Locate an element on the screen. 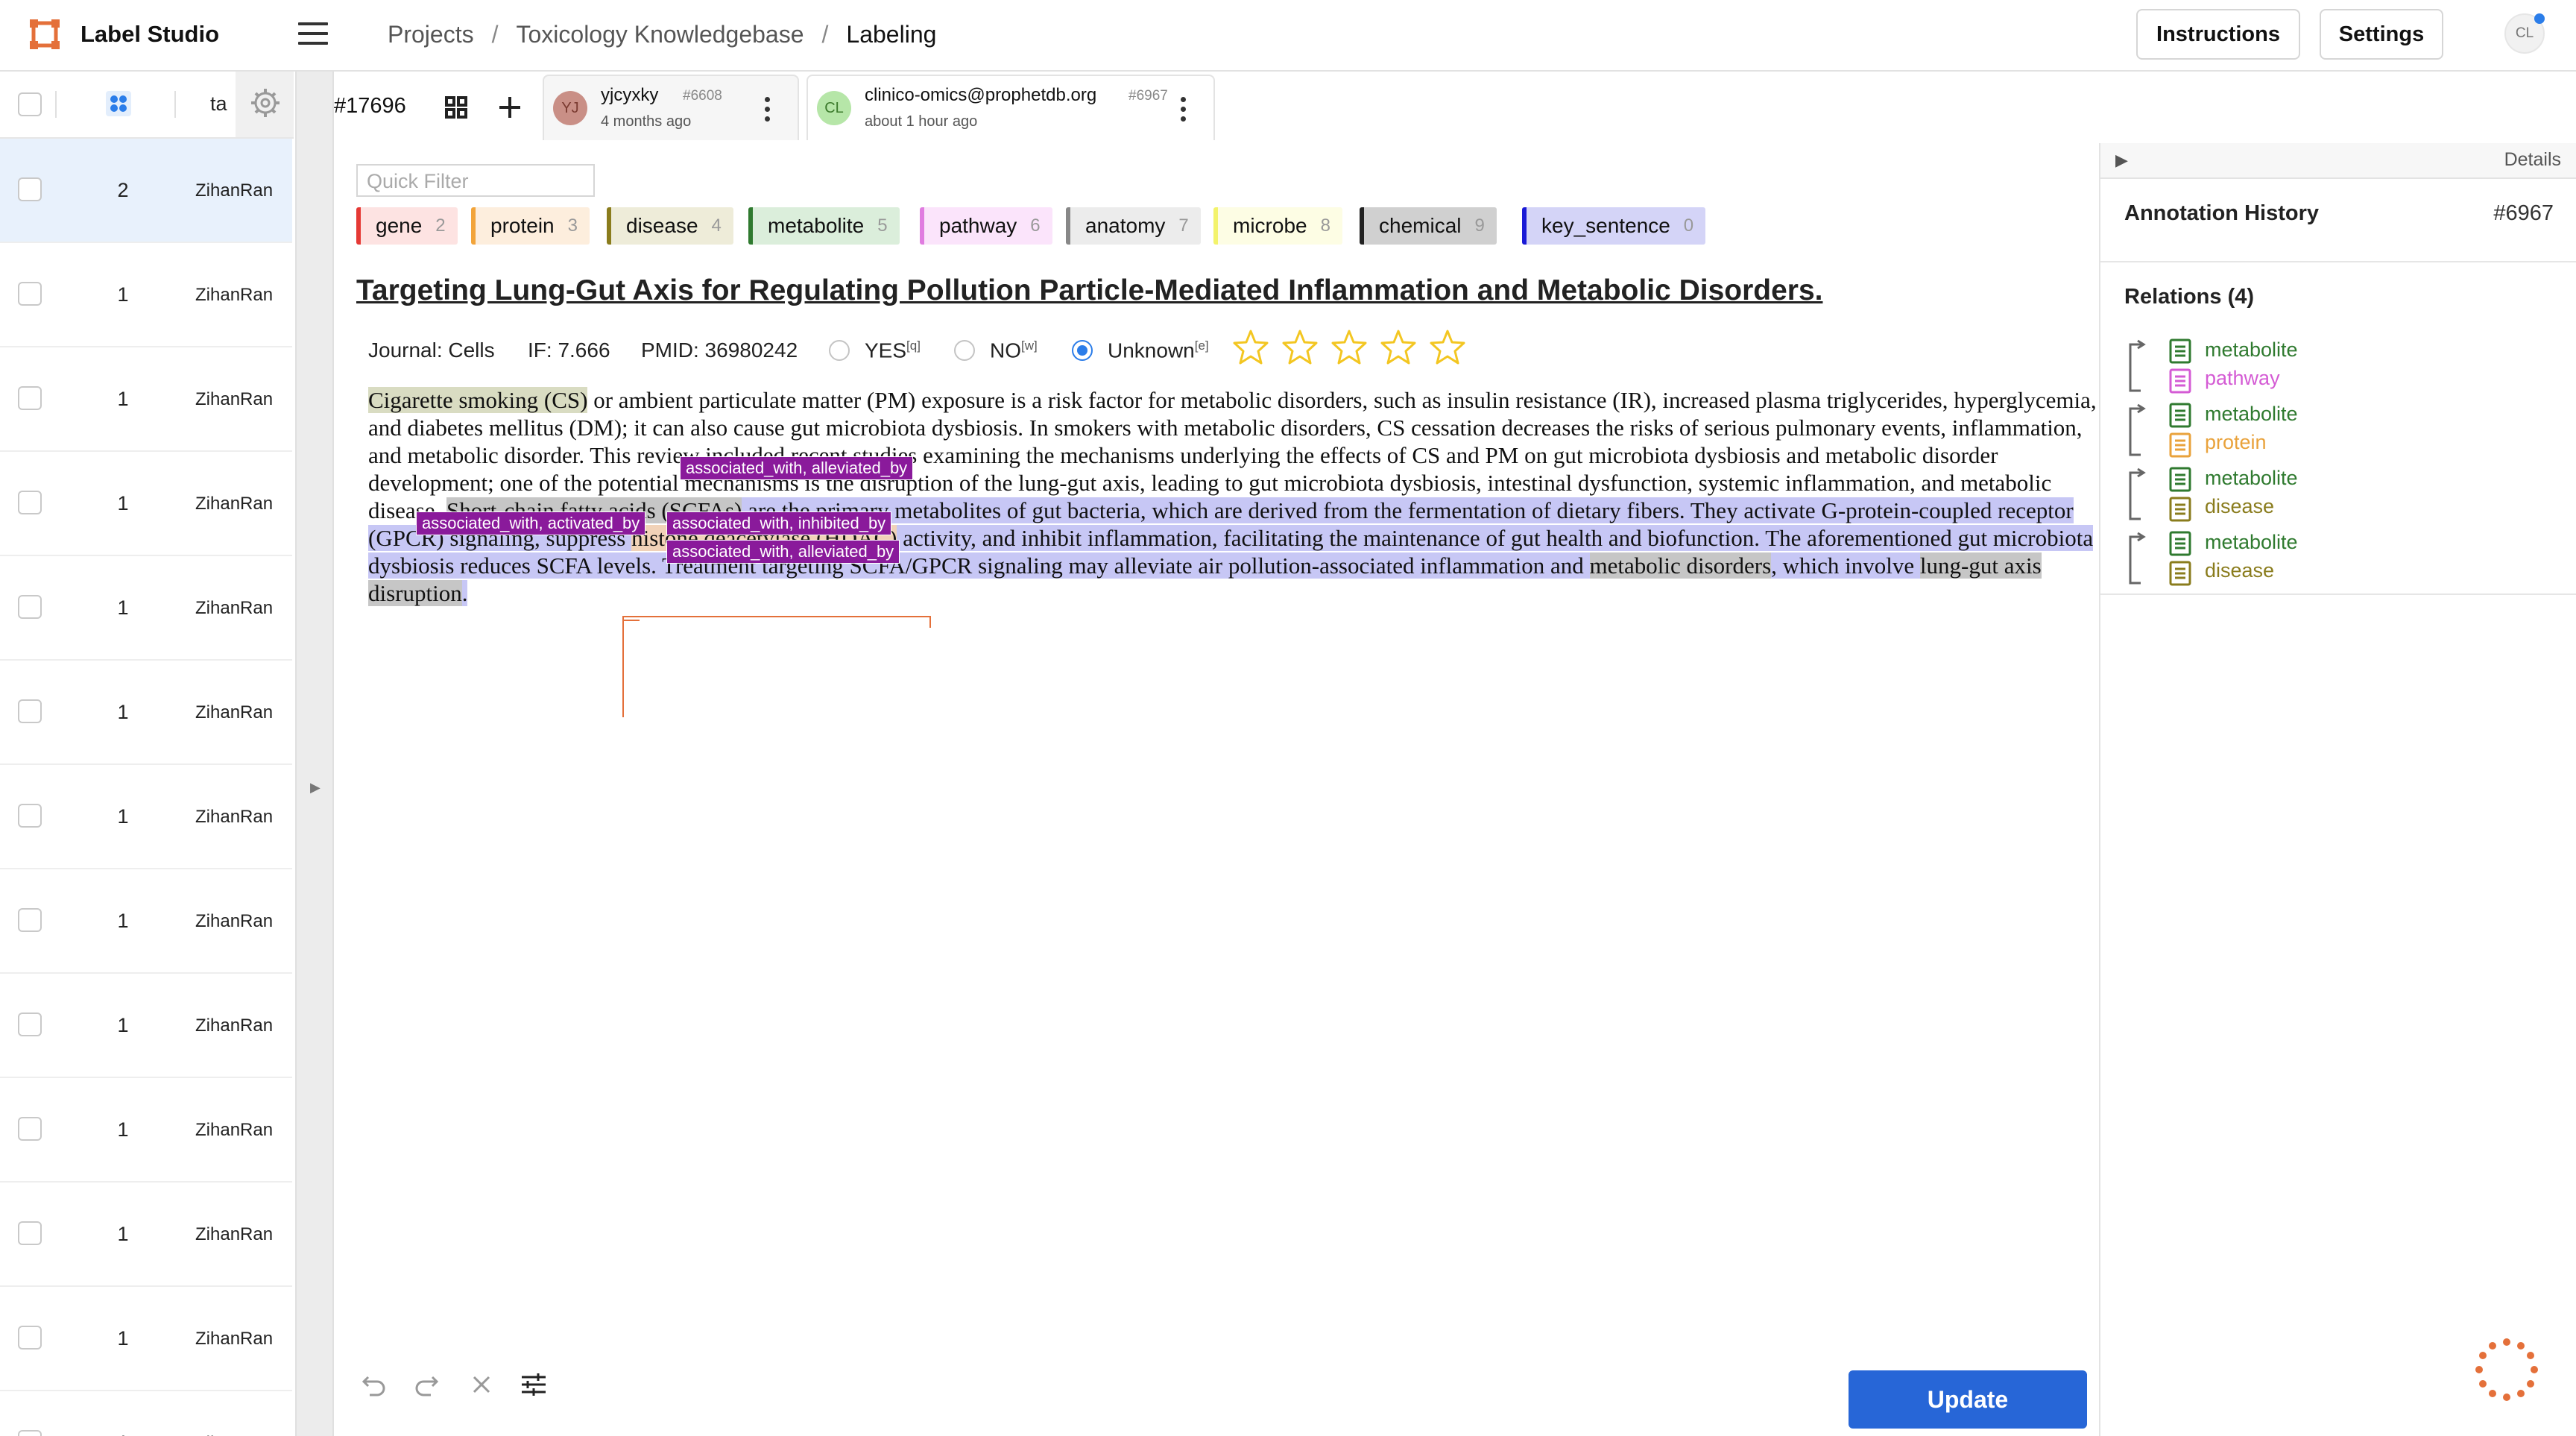 The width and height of the screenshot is (2576, 1436). settings-button: Settings is located at coordinates (2381, 34).